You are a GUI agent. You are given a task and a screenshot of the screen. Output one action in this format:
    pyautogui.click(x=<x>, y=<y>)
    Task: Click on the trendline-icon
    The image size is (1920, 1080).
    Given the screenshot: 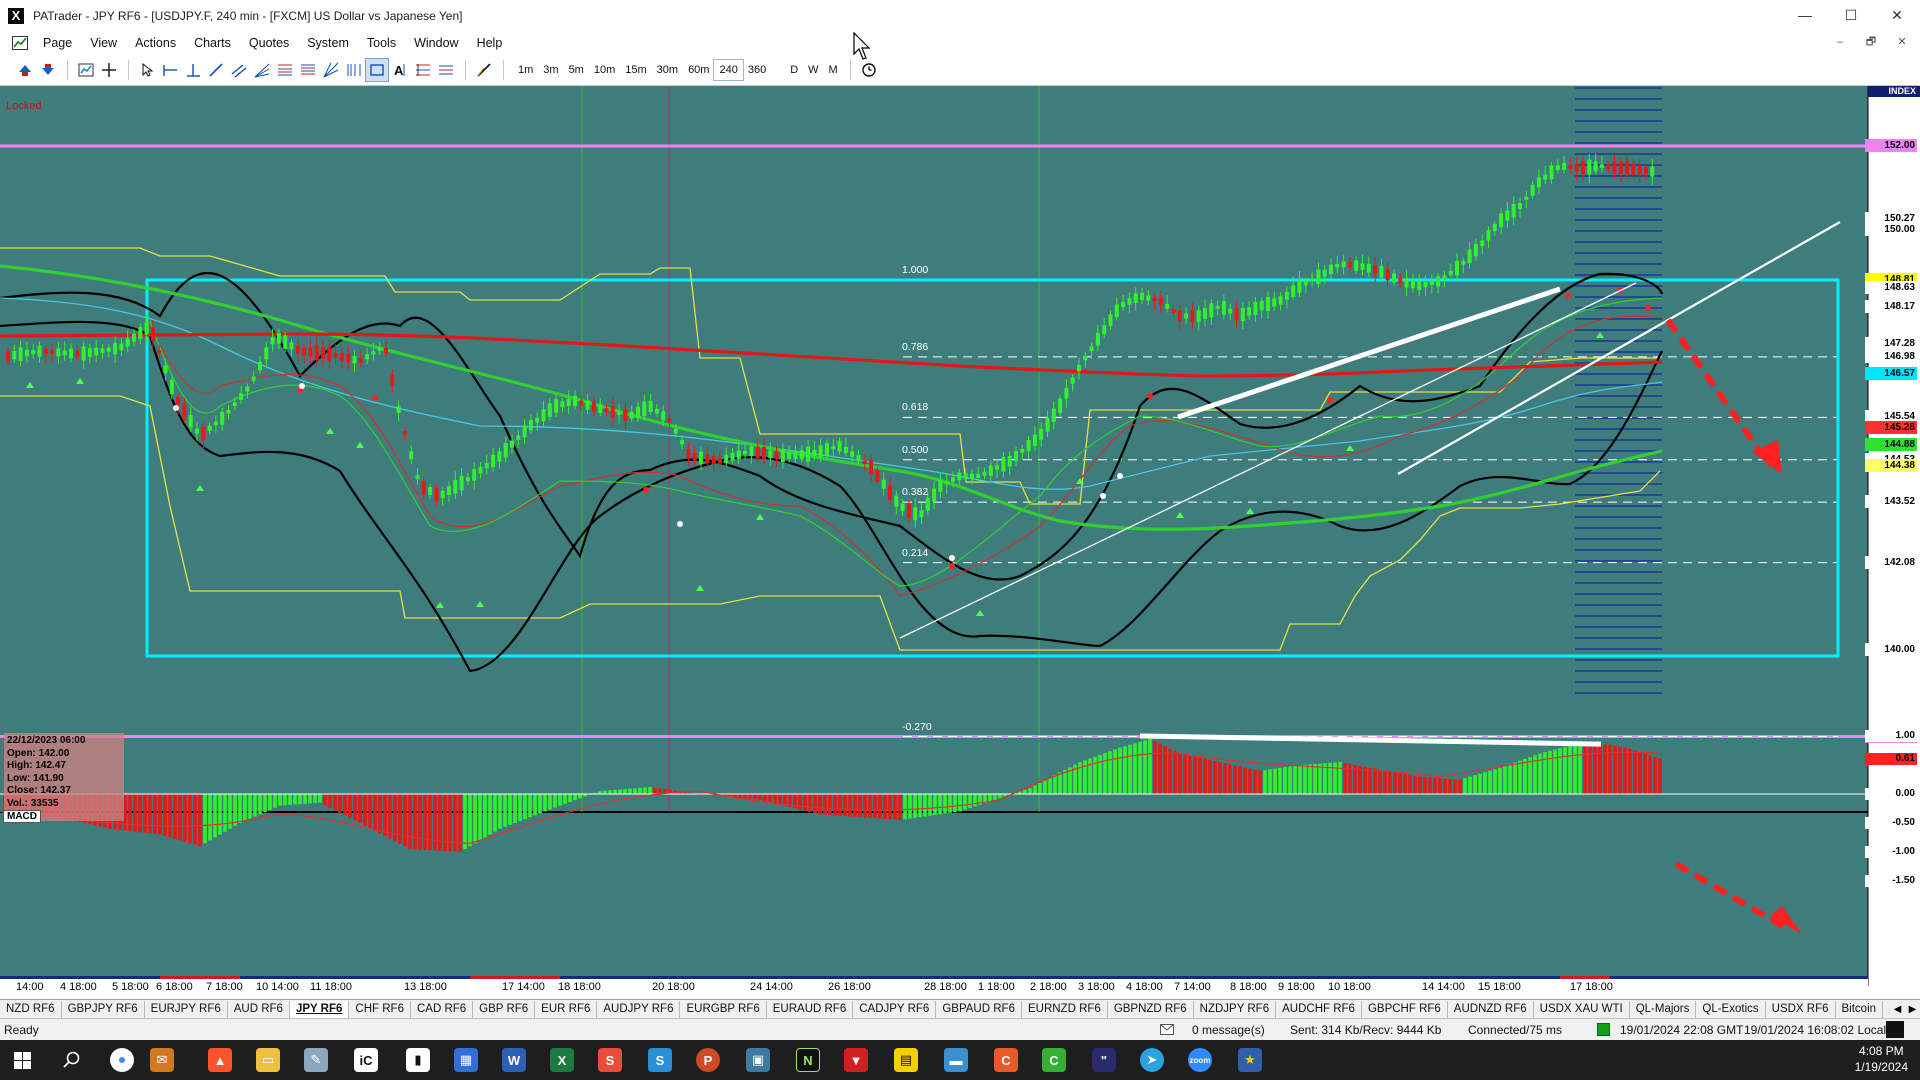 What is the action you would take?
    pyautogui.click(x=216, y=70)
    